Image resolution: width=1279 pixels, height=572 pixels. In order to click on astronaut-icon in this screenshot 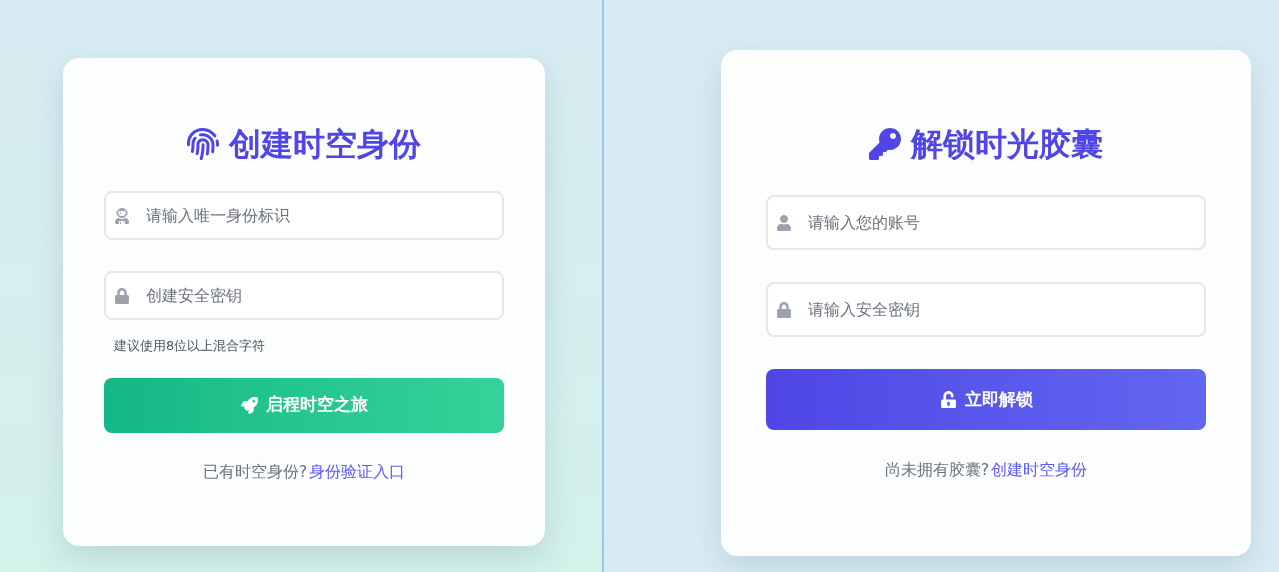, I will do `click(122, 215)`.